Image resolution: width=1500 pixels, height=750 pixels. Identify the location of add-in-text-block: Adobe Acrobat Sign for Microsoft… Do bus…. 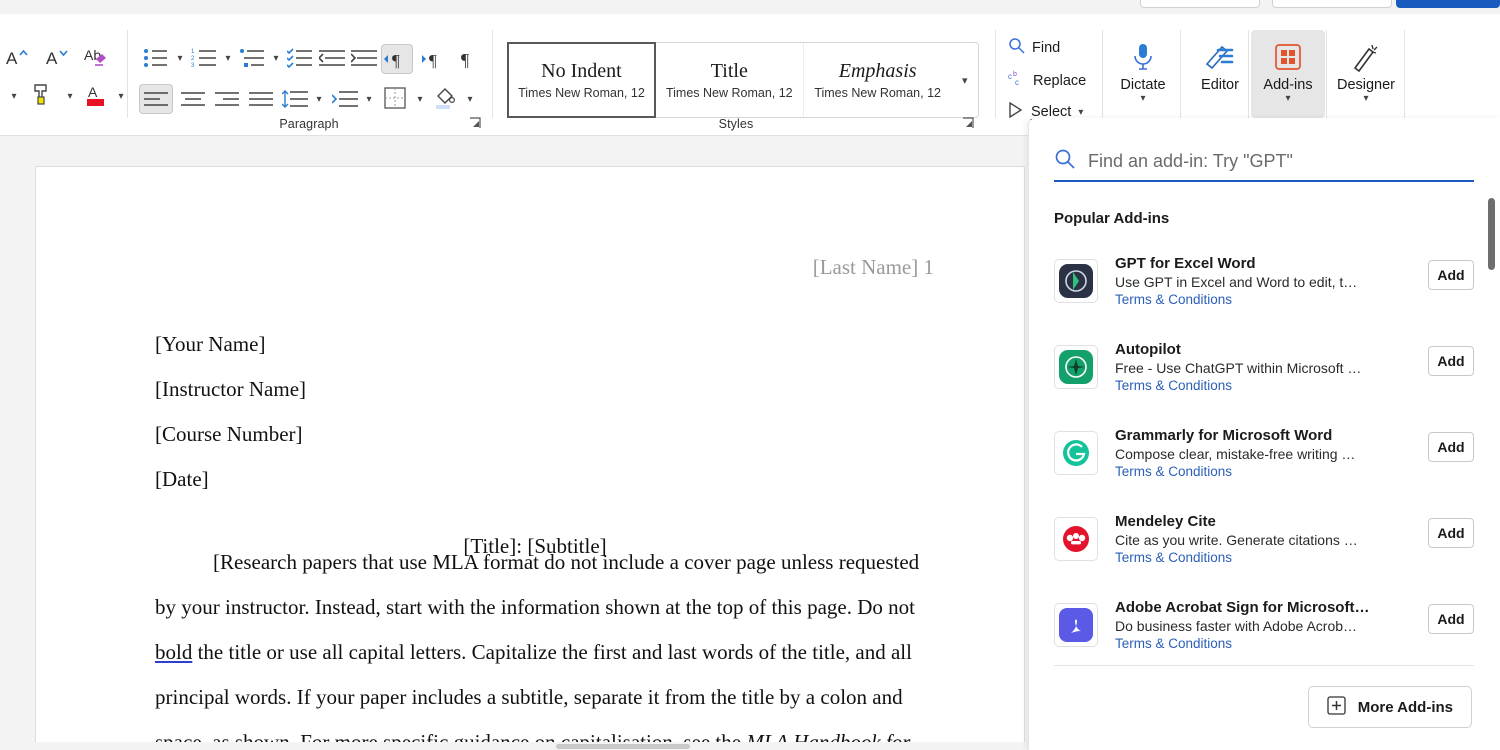
(1244, 625).